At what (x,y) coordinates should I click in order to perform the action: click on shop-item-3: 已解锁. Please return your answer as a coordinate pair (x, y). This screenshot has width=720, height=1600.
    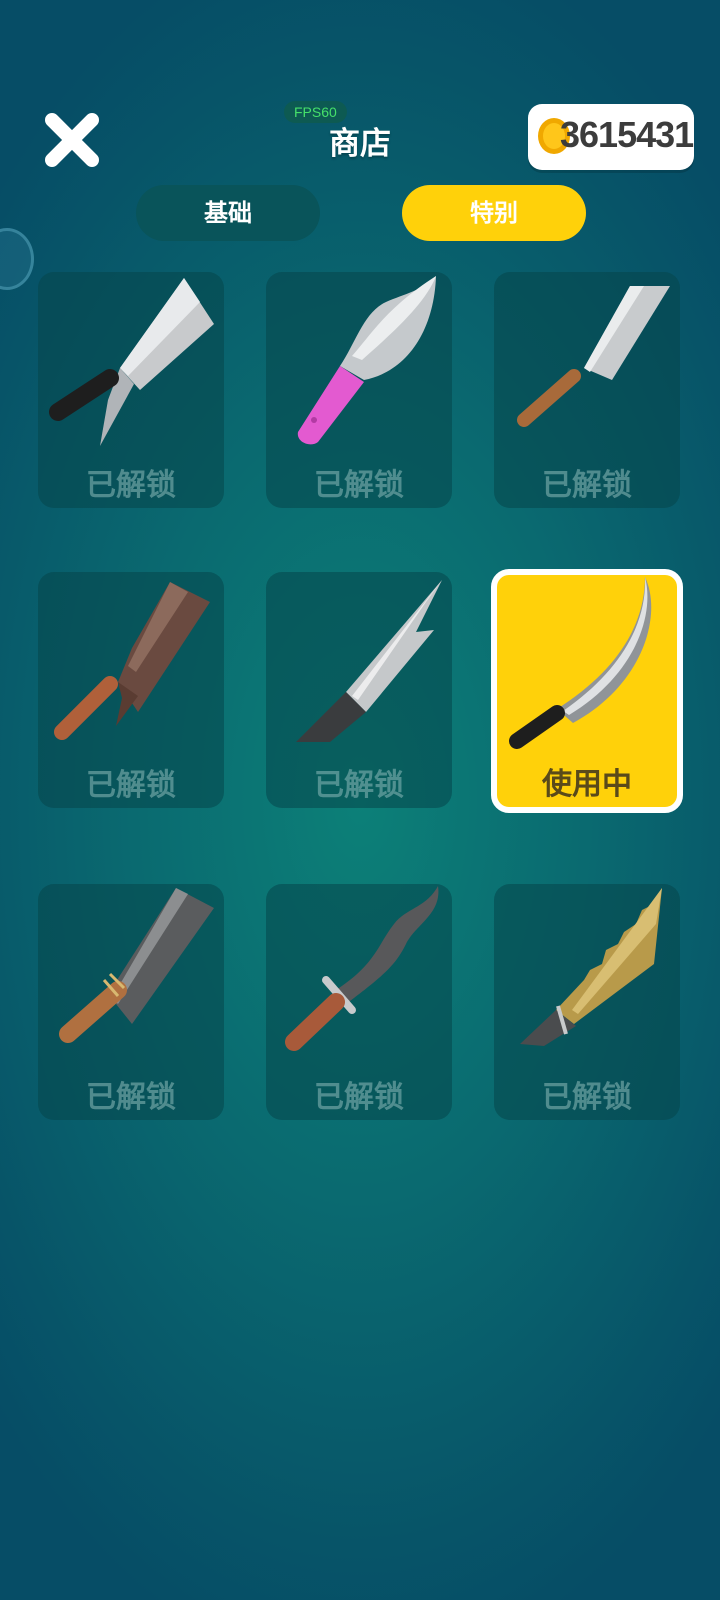
    Looking at the image, I should click on (587, 390).